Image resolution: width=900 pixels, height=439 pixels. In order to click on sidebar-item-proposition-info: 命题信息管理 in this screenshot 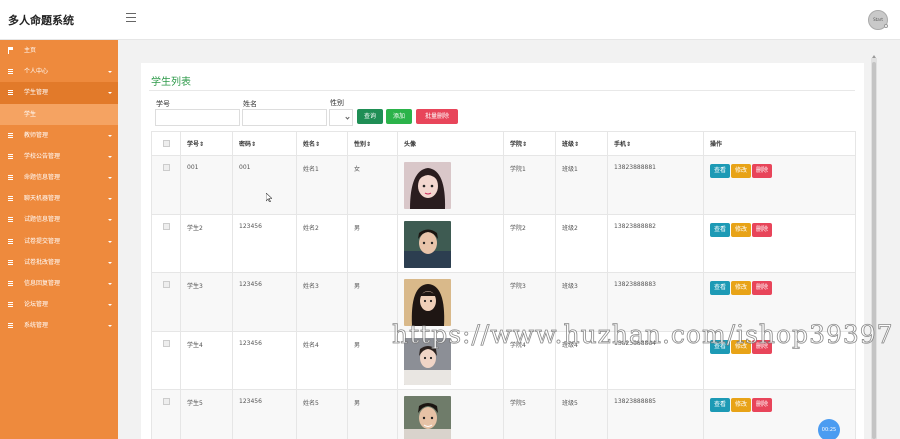, I will do `click(59, 177)`.